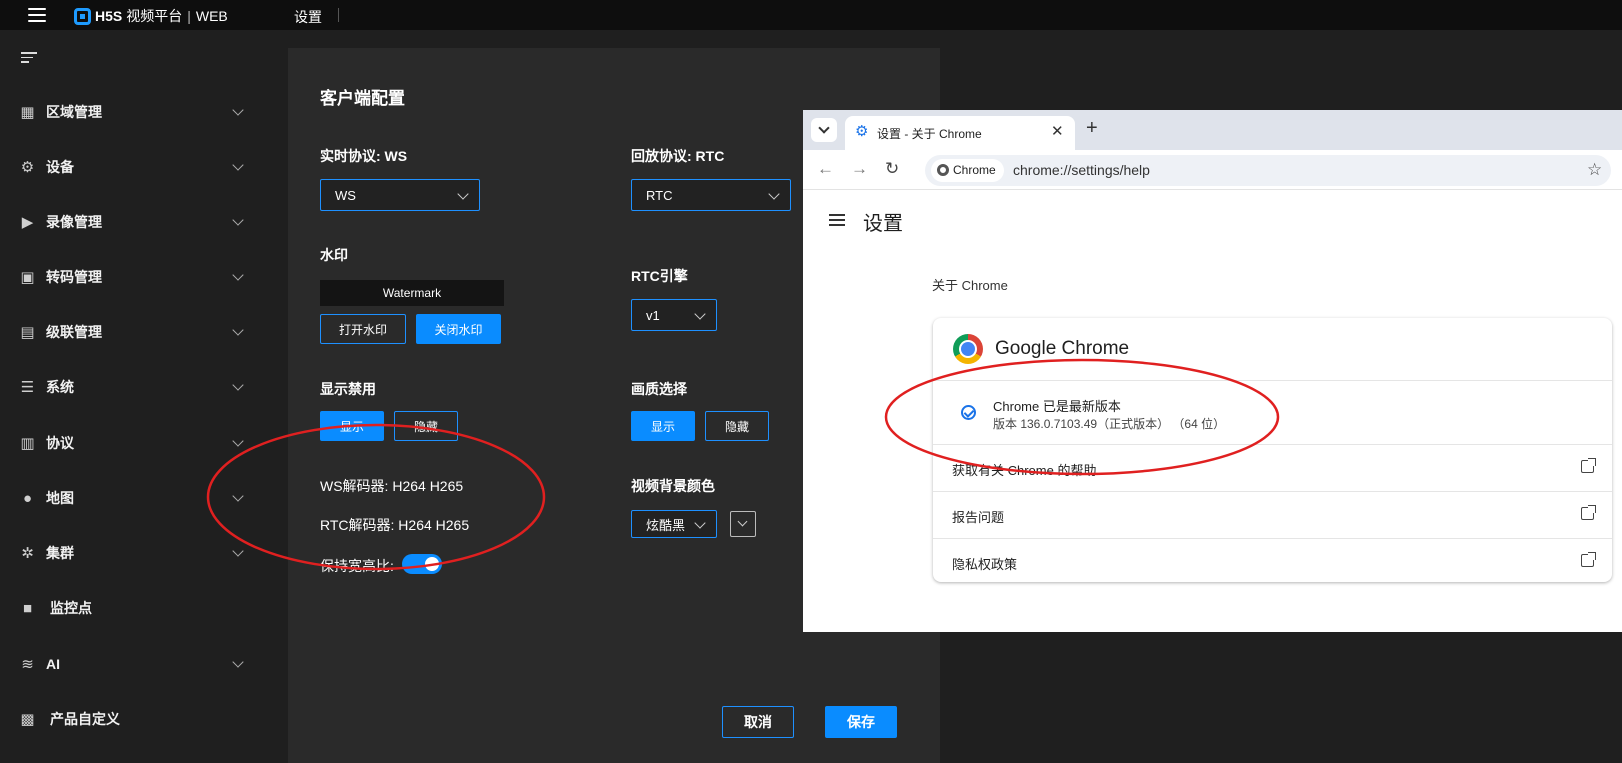  Describe the element at coordinates (883, 224) in the screenshot. I see `settings-title: 设置` at that location.